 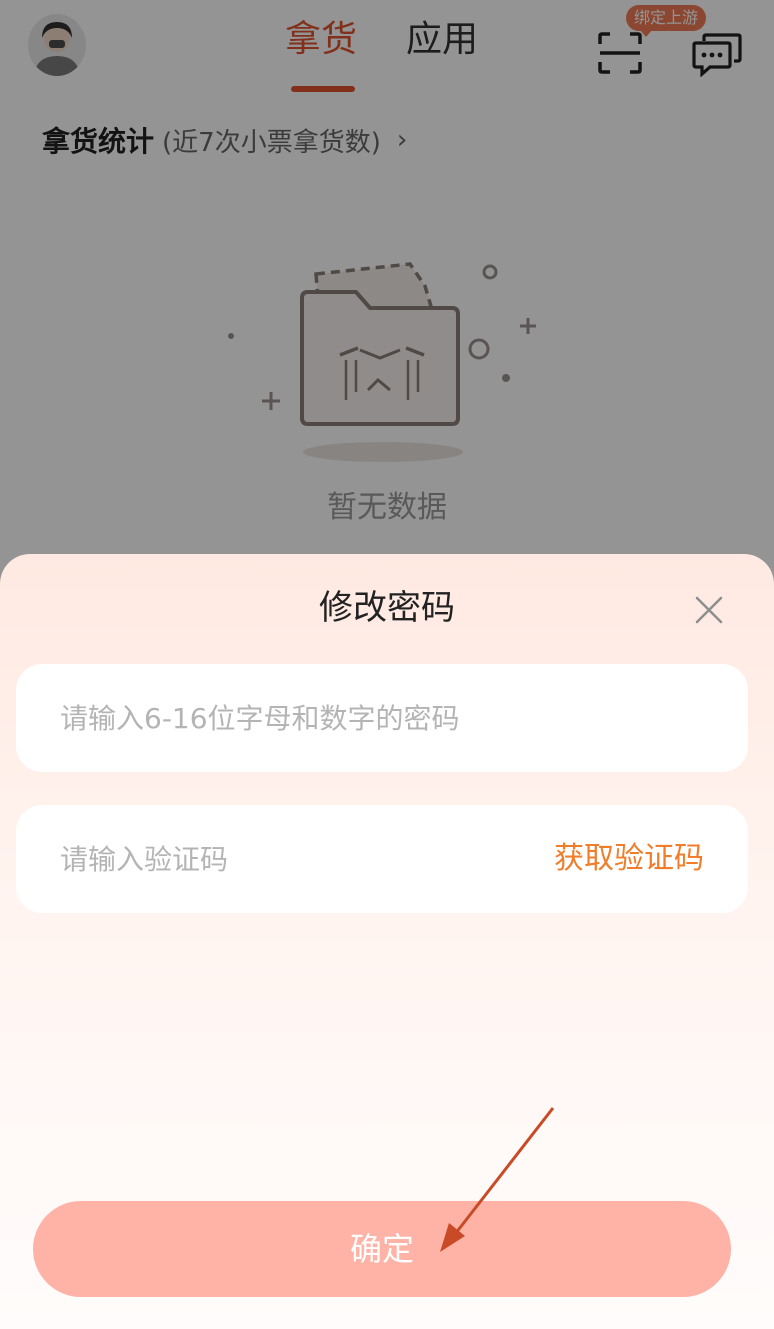 What do you see at coordinates (629, 859) in the screenshot?
I see `get-code-button: 获取验证码` at bounding box center [629, 859].